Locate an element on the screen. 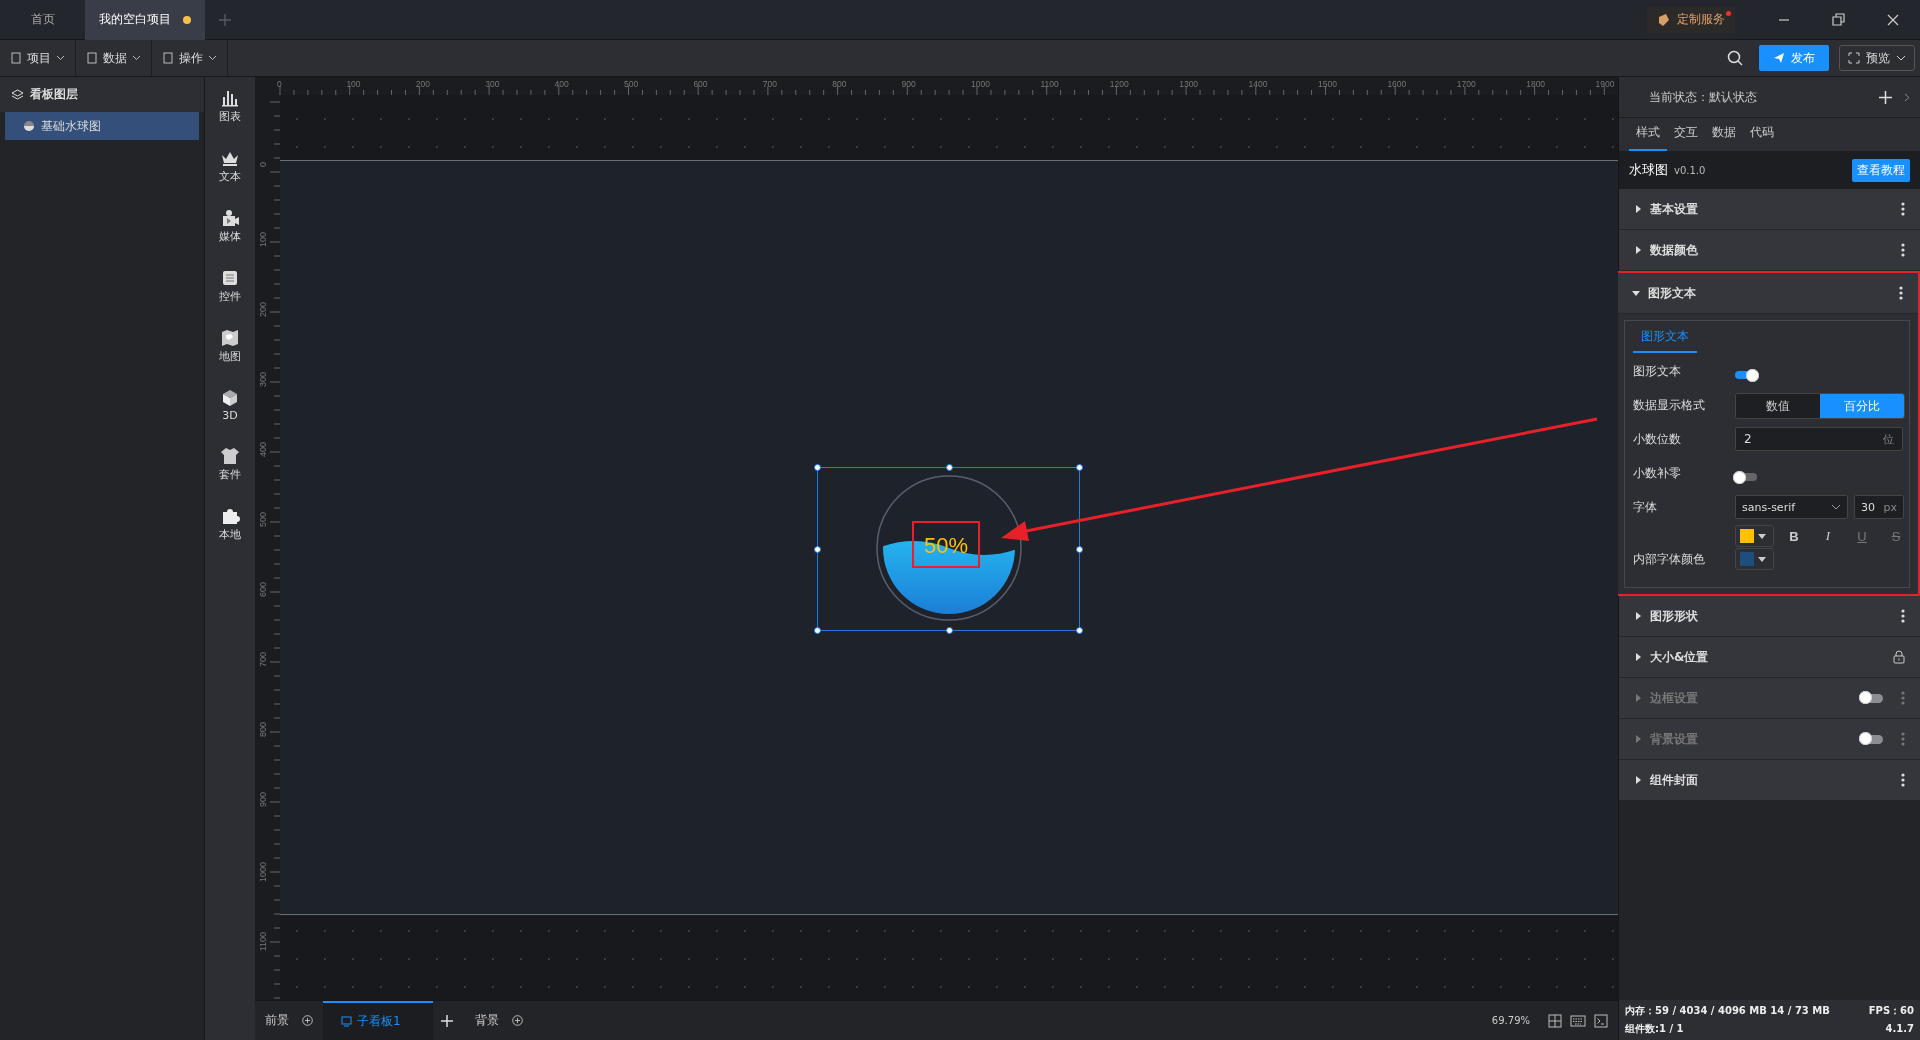 Image resolution: width=1920 pixels, height=1040 pixels. component-category: 3D is located at coordinates (230, 405).